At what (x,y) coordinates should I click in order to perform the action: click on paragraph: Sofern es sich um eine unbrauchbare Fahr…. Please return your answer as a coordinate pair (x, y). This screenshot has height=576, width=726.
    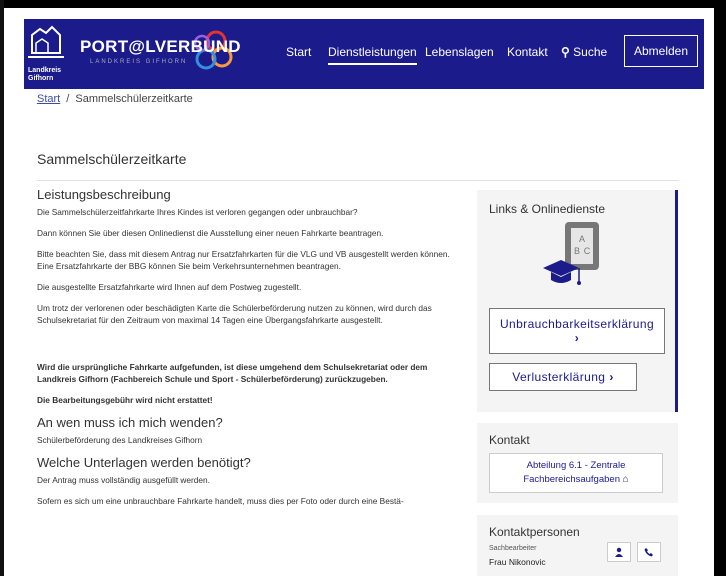
    Looking at the image, I should click on (220, 501).